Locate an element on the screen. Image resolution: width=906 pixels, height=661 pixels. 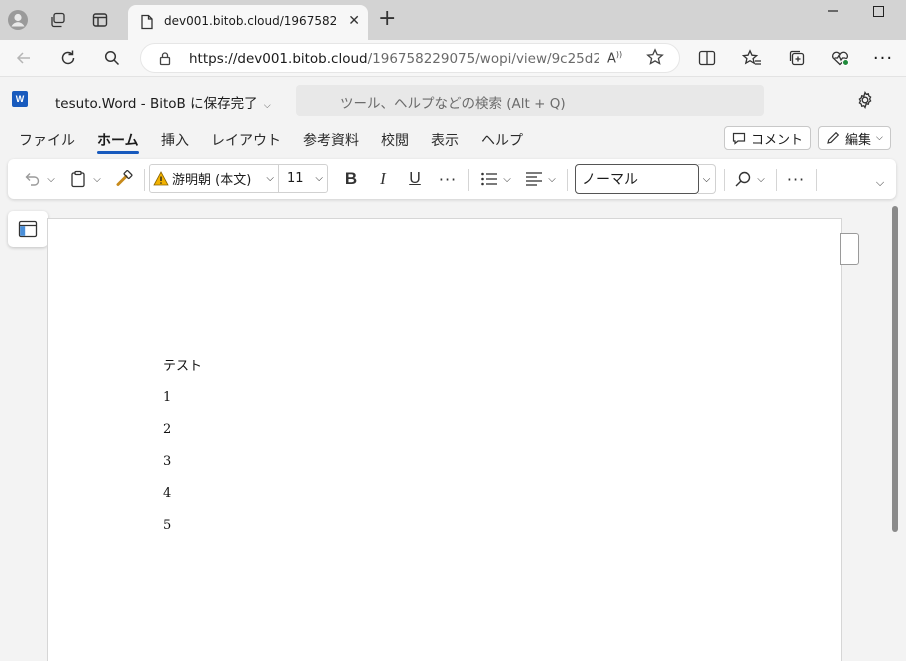
close-tab-icon: ✕ is located at coordinates (354, 21).